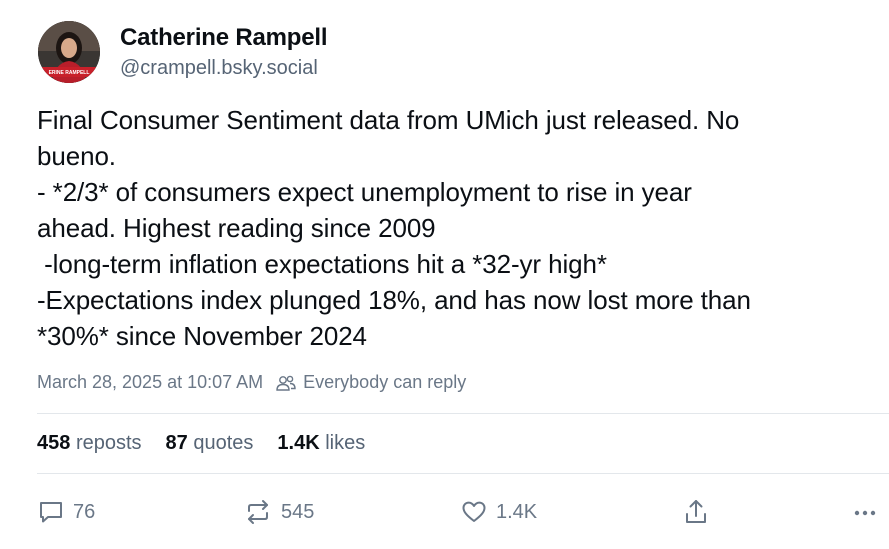  I want to click on speech-bubble-icon, so click(51, 512).